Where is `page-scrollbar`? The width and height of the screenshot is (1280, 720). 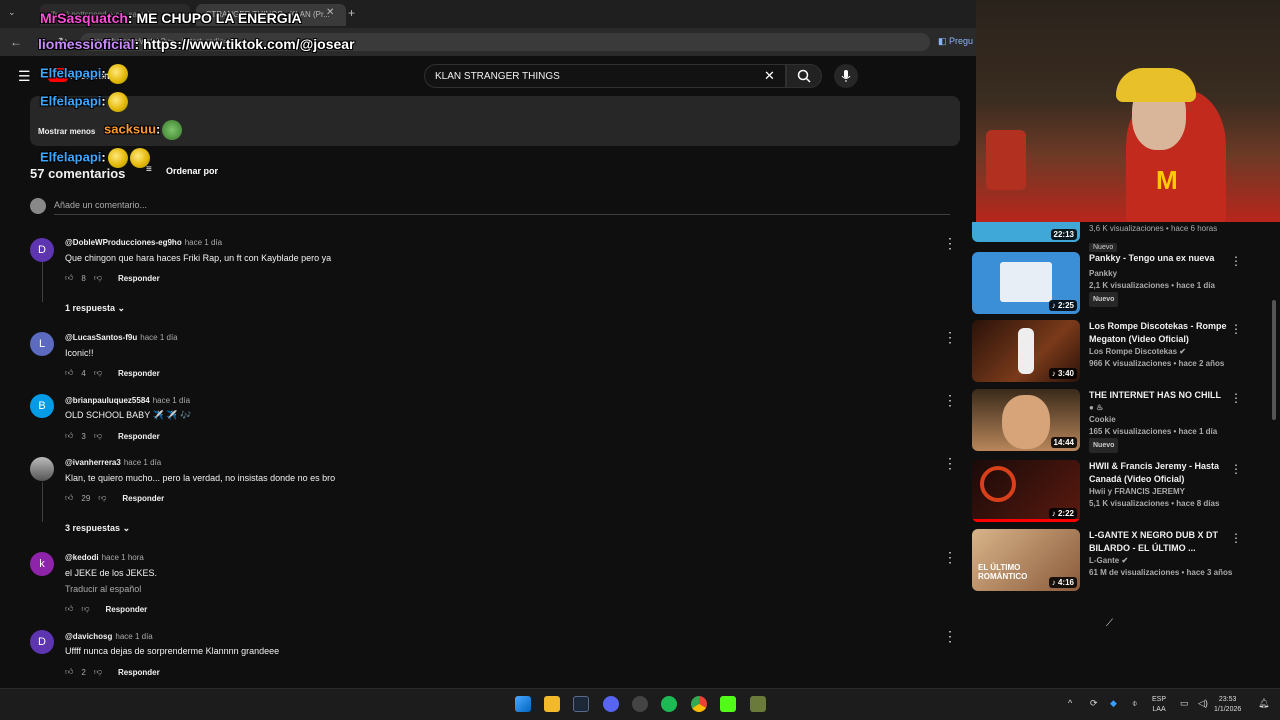
page-scrollbar is located at coordinates (1274, 360).